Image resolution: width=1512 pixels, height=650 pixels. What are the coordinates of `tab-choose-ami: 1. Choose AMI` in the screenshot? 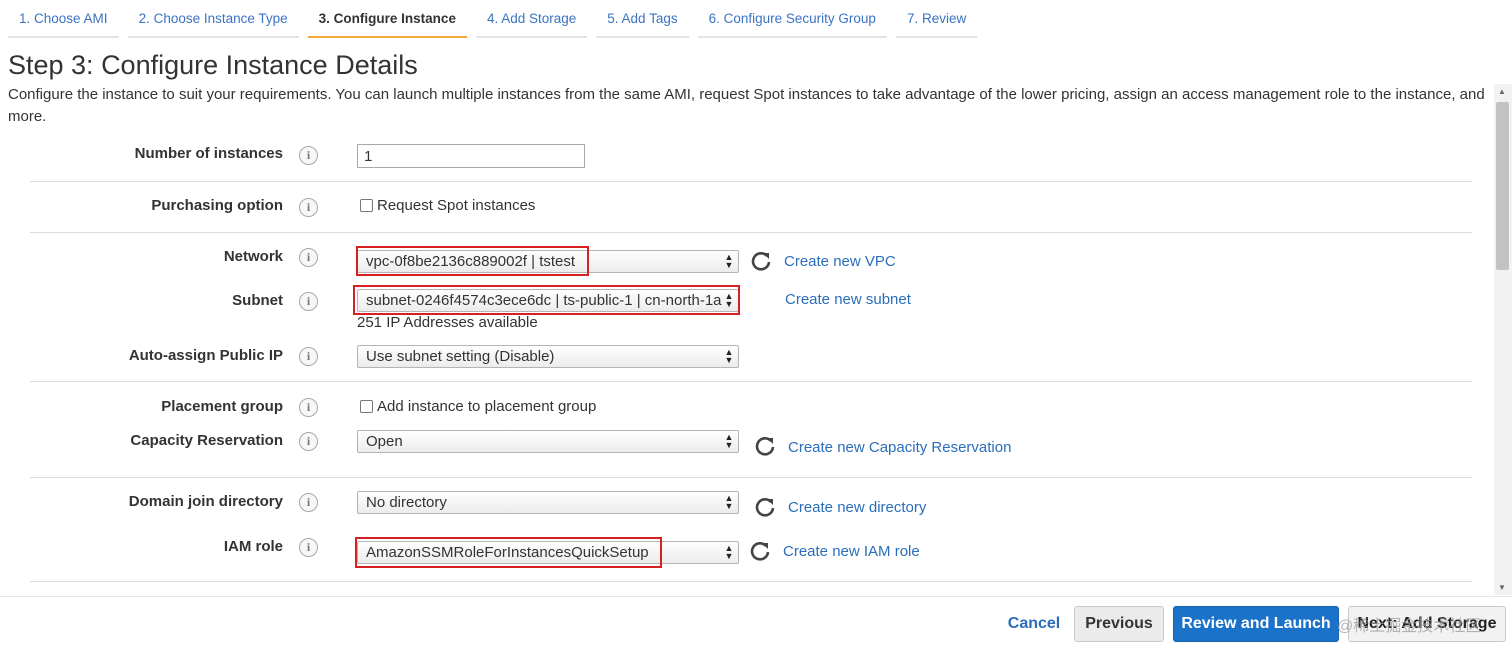 It's located at (63, 19).